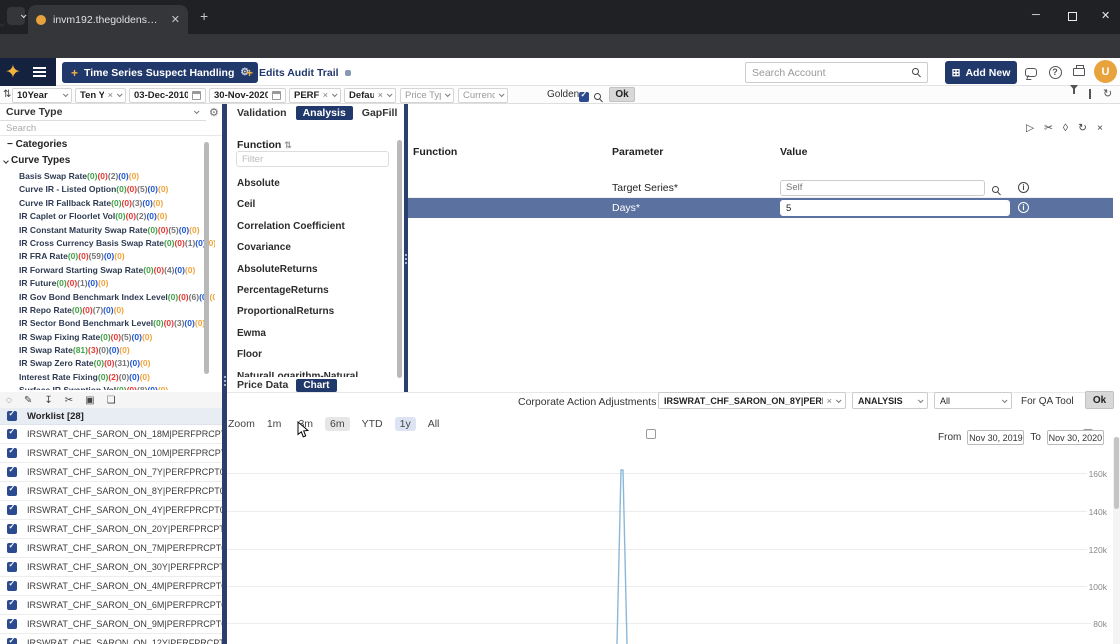  I want to click on curve-type-item: Surface IR Swaption Vol00800, so click(117, 387).